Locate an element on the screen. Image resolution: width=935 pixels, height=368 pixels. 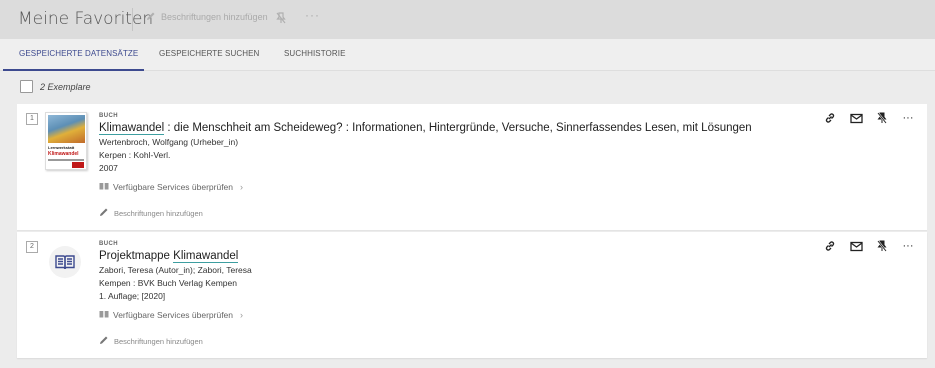
result-index: 1 is located at coordinates (32, 119).